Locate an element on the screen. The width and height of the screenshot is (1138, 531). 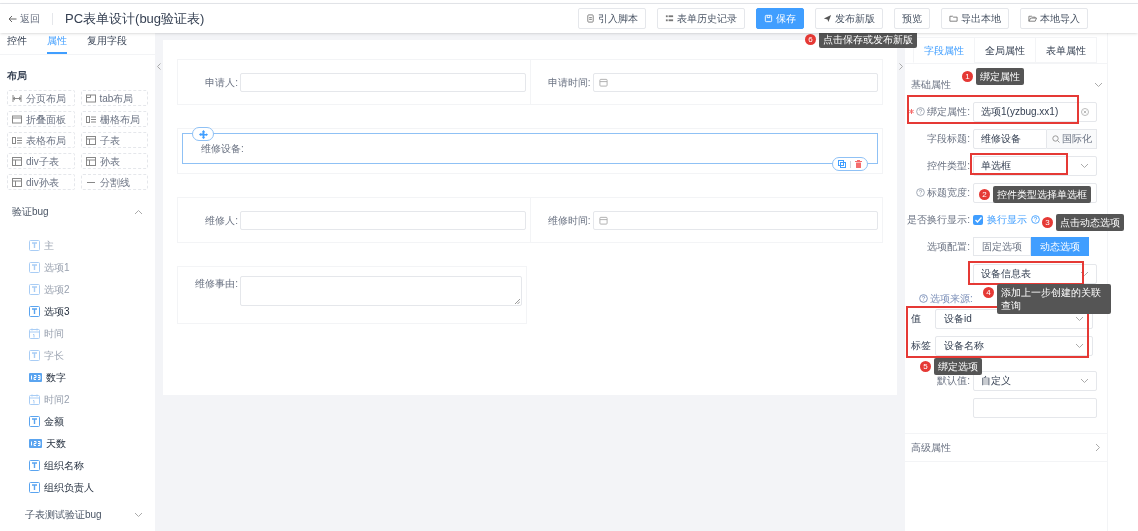
panel-tab: 复用字段 is located at coordinates (107, 43).